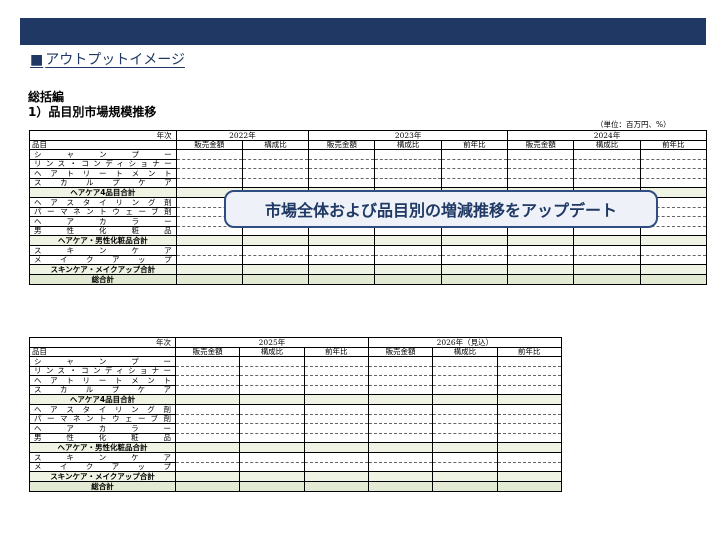 This screenshot has width=720, height=540. Describe the element at coordinates (102, 370) in the screenshot. I see `row-label: リンス・コンディショナー` at that location.